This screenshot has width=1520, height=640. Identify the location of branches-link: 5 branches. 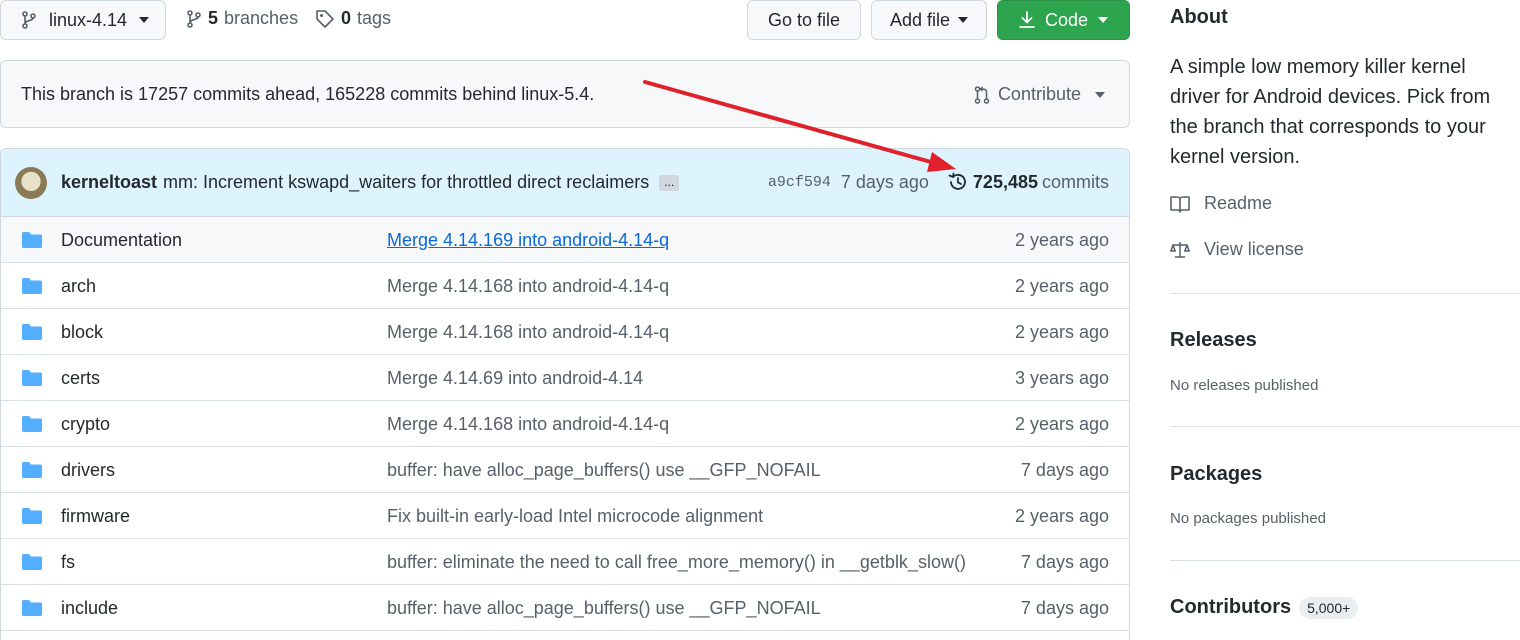
(242, 18).